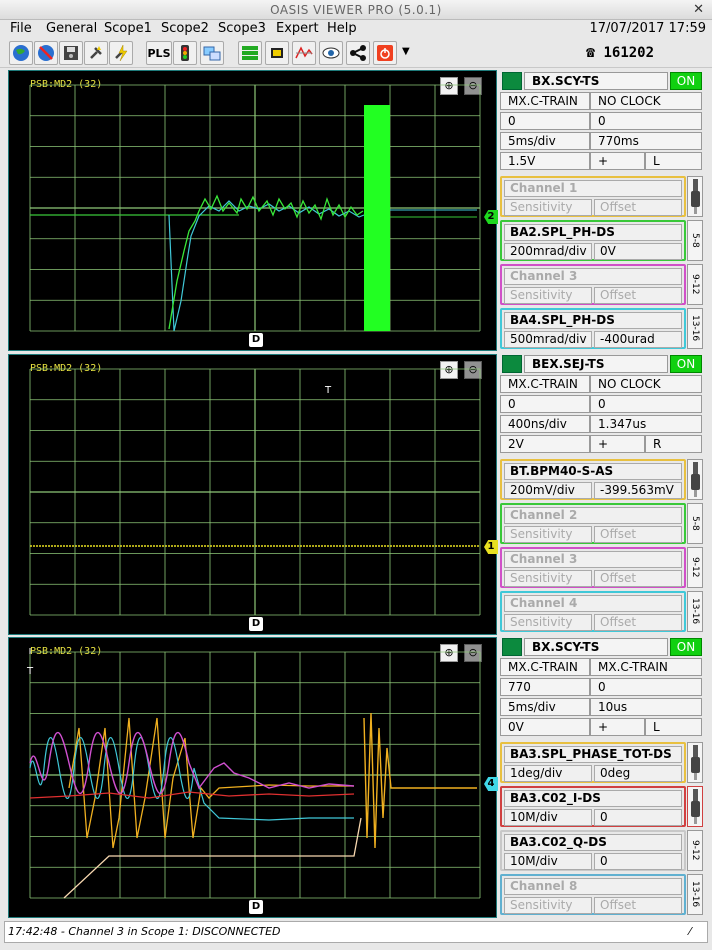 Image resolution: width=712 pixels, height=950 pixels. Describe the element at coordinates (593, 232) in the screenshot. I see `channel-name: BA2.SPL_PH-DS` at that location.